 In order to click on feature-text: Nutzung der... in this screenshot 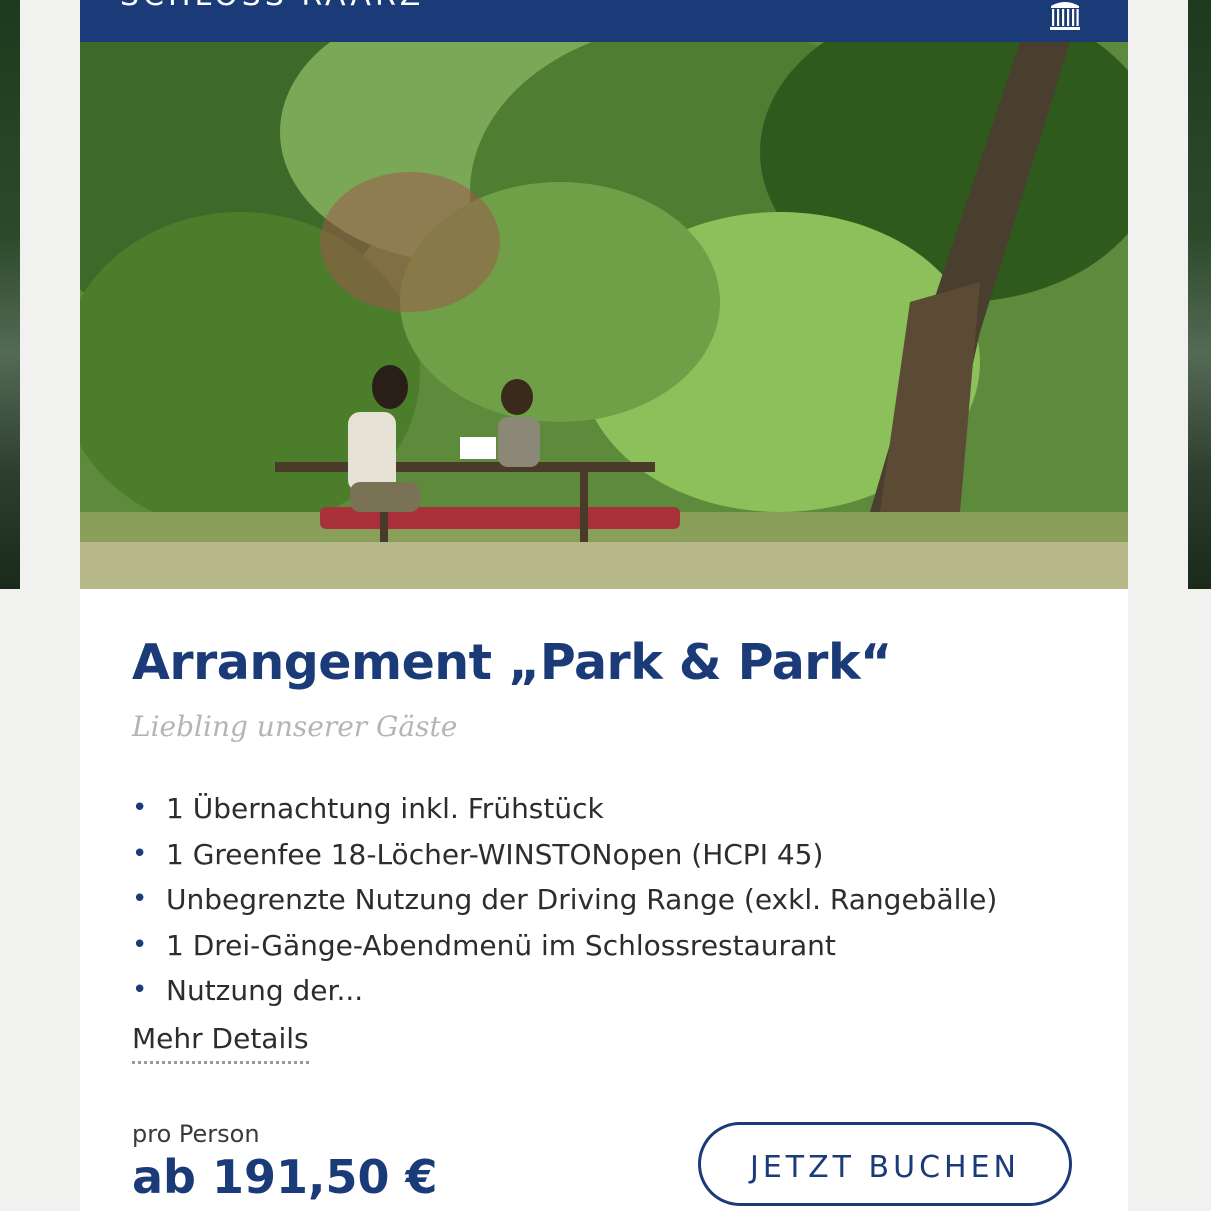, I will do `click(265, 991)`.